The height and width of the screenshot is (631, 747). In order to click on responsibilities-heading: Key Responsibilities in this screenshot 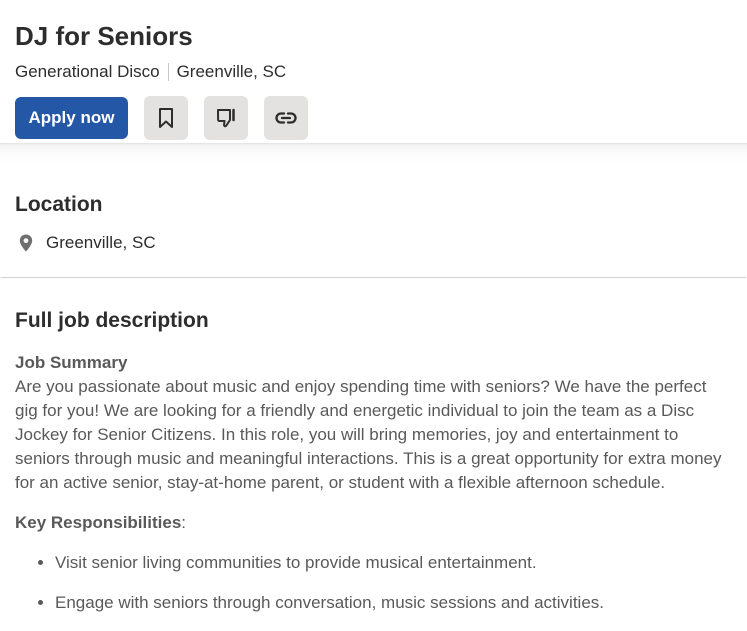, I will do `click(98, 522)`.